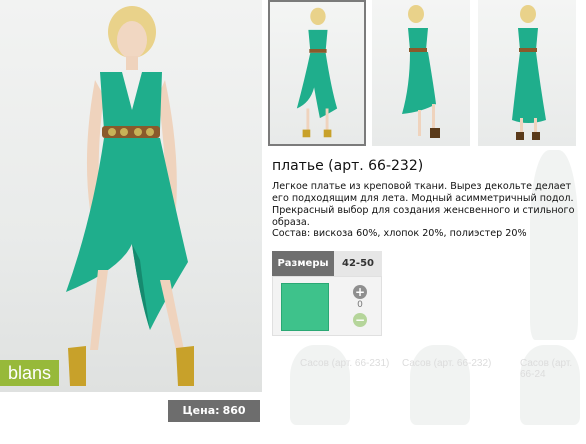 The image size is (586, 444). I want to click on color-swatch, so click(305, 307).